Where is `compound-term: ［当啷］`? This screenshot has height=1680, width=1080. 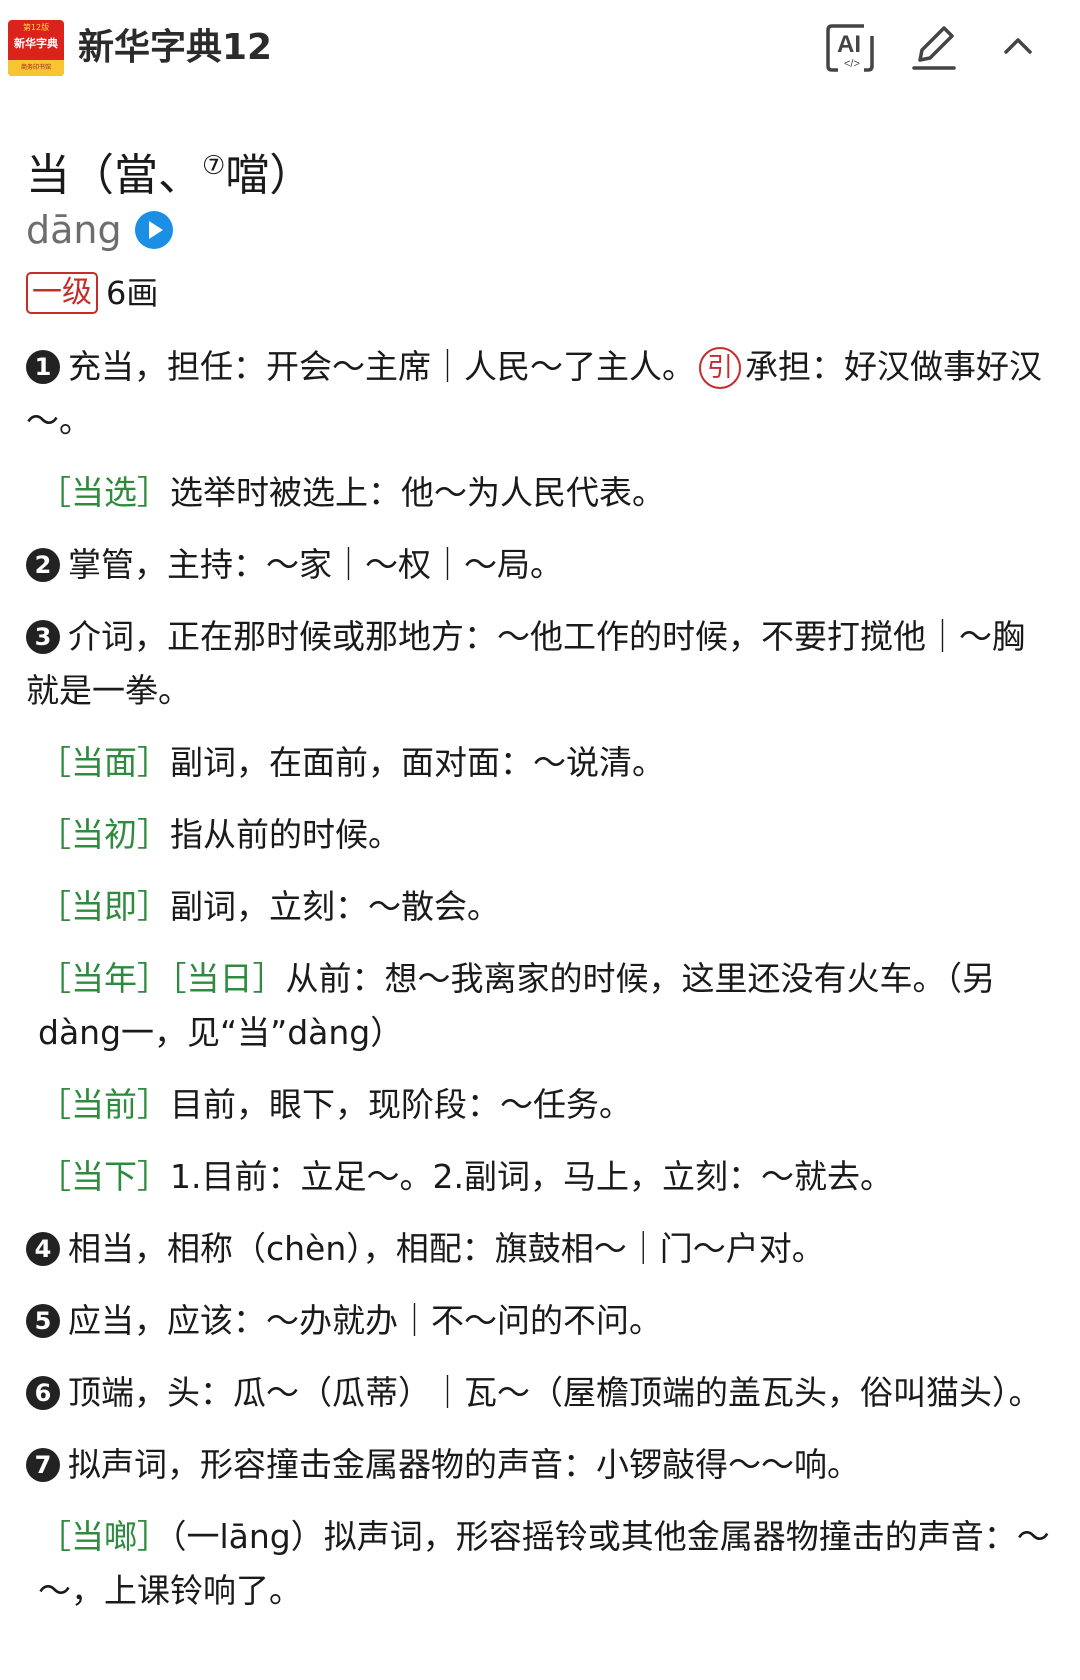 compound-term: ［当啷］ is located at coordinates (104, 1536).